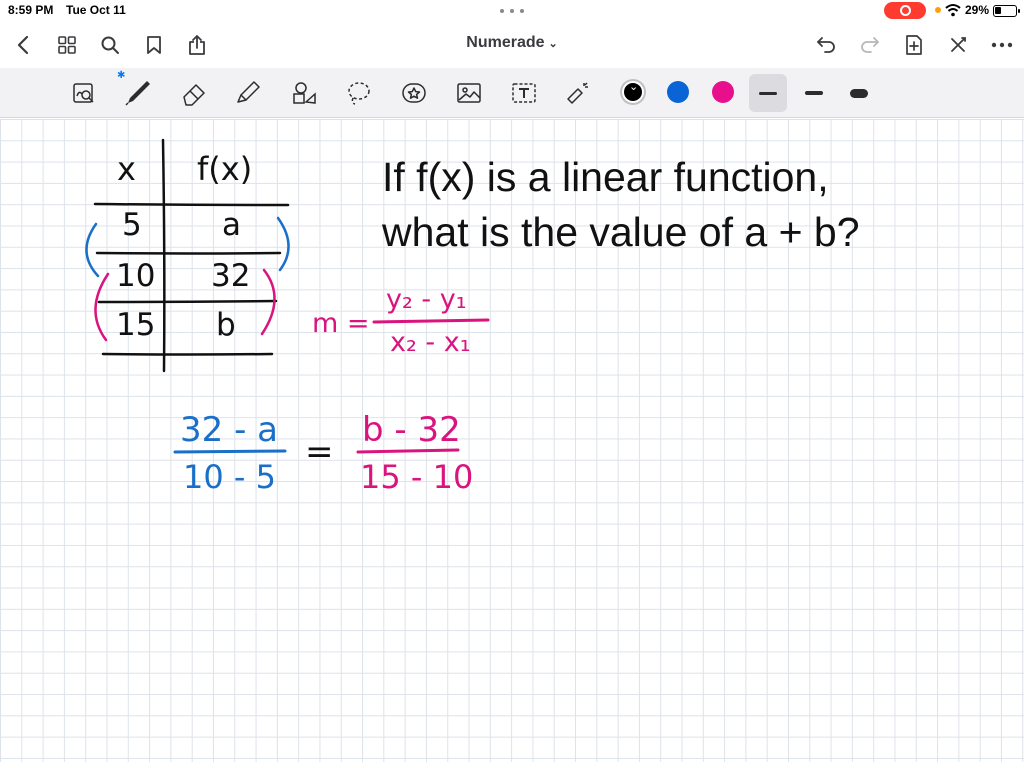 This screenshot has height=768, width=1024. What do you see at coordinates (136, 325) in the screenshot?
I see `table-cell-x-3: 15` at bounding box center [136, 325].